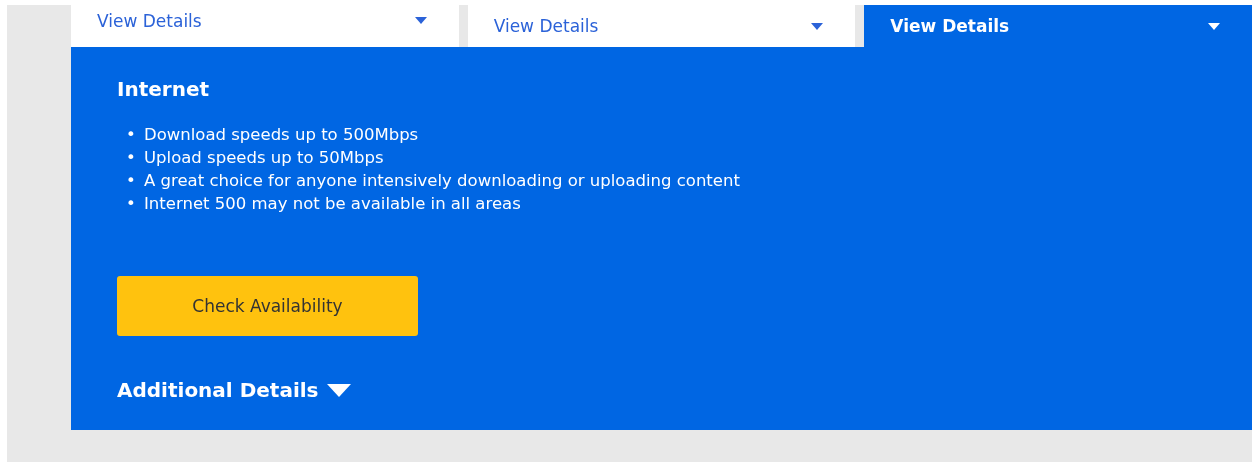 This screenshot has width=1252, height=462. I want to click on check-availability-button: Check Availability, so click(267, 306).